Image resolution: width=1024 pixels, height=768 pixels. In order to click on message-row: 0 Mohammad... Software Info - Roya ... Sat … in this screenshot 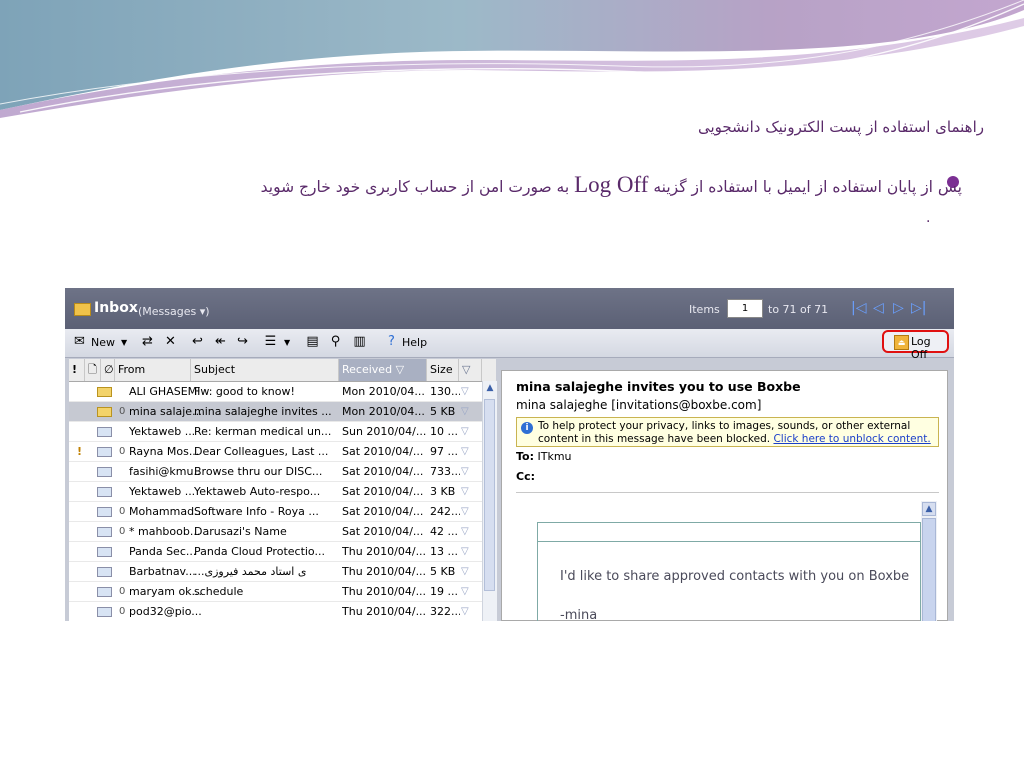, I will do `click(275, 512)`.